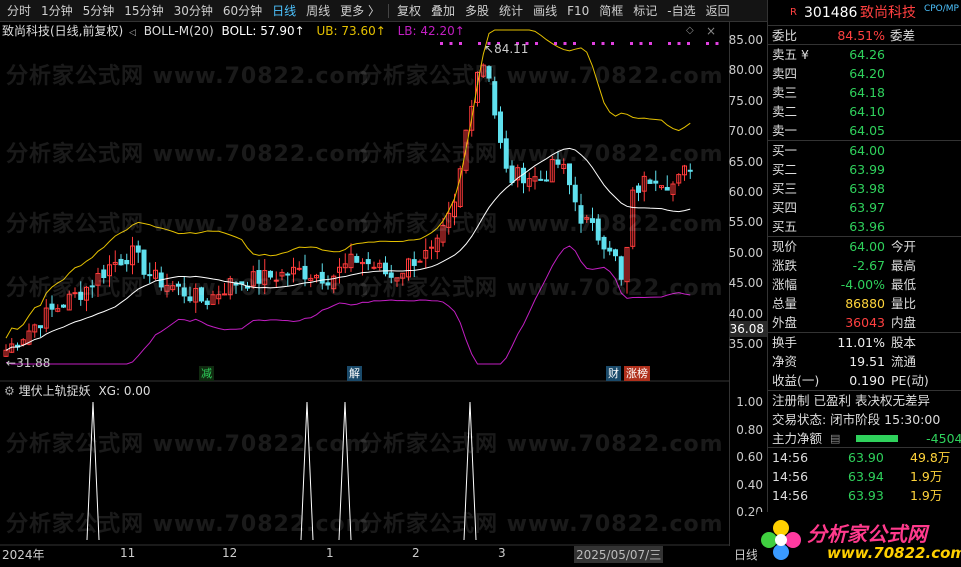 The height and width of the screenshot is (567, 961). I want to click on stat-label-2: 最低, so click(904, 284).